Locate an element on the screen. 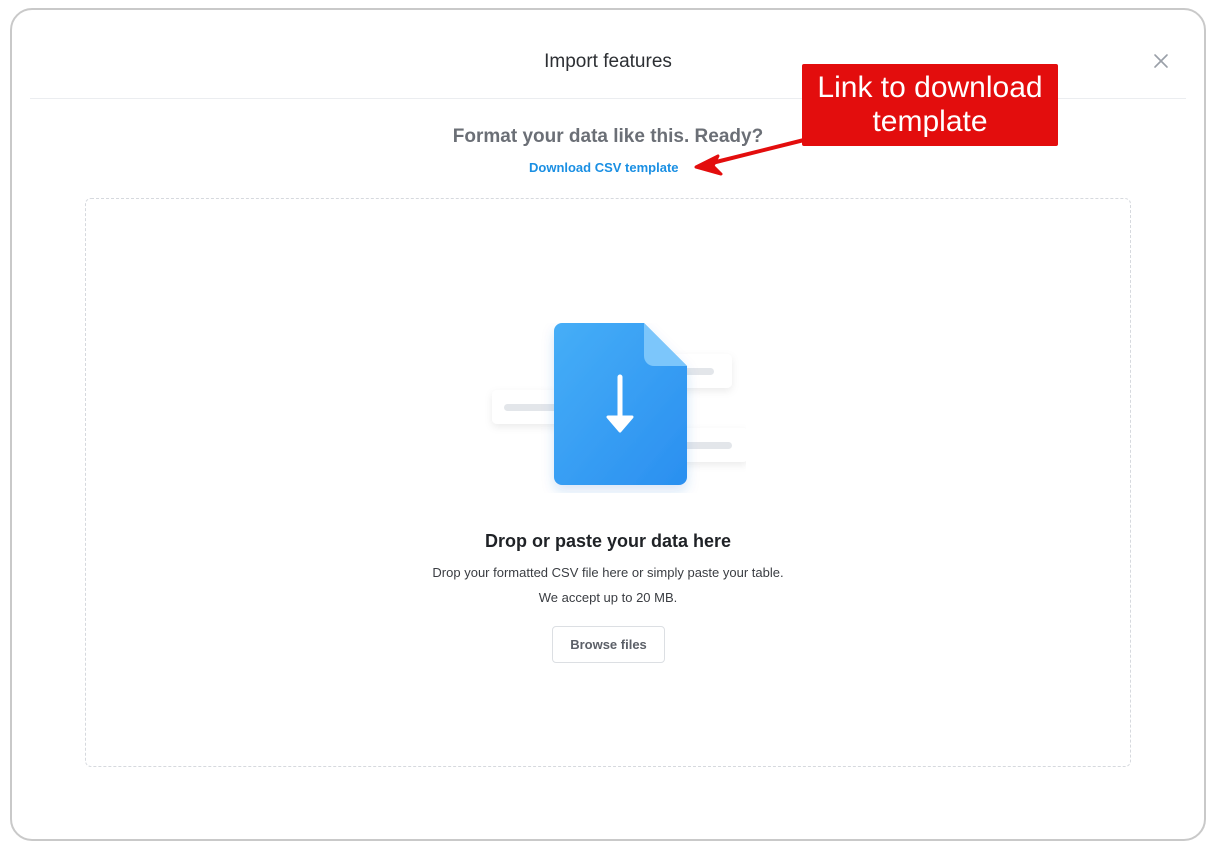 The height and width of the screenshot is (855, 1217). close-button is located at coordinates (1161, 61).